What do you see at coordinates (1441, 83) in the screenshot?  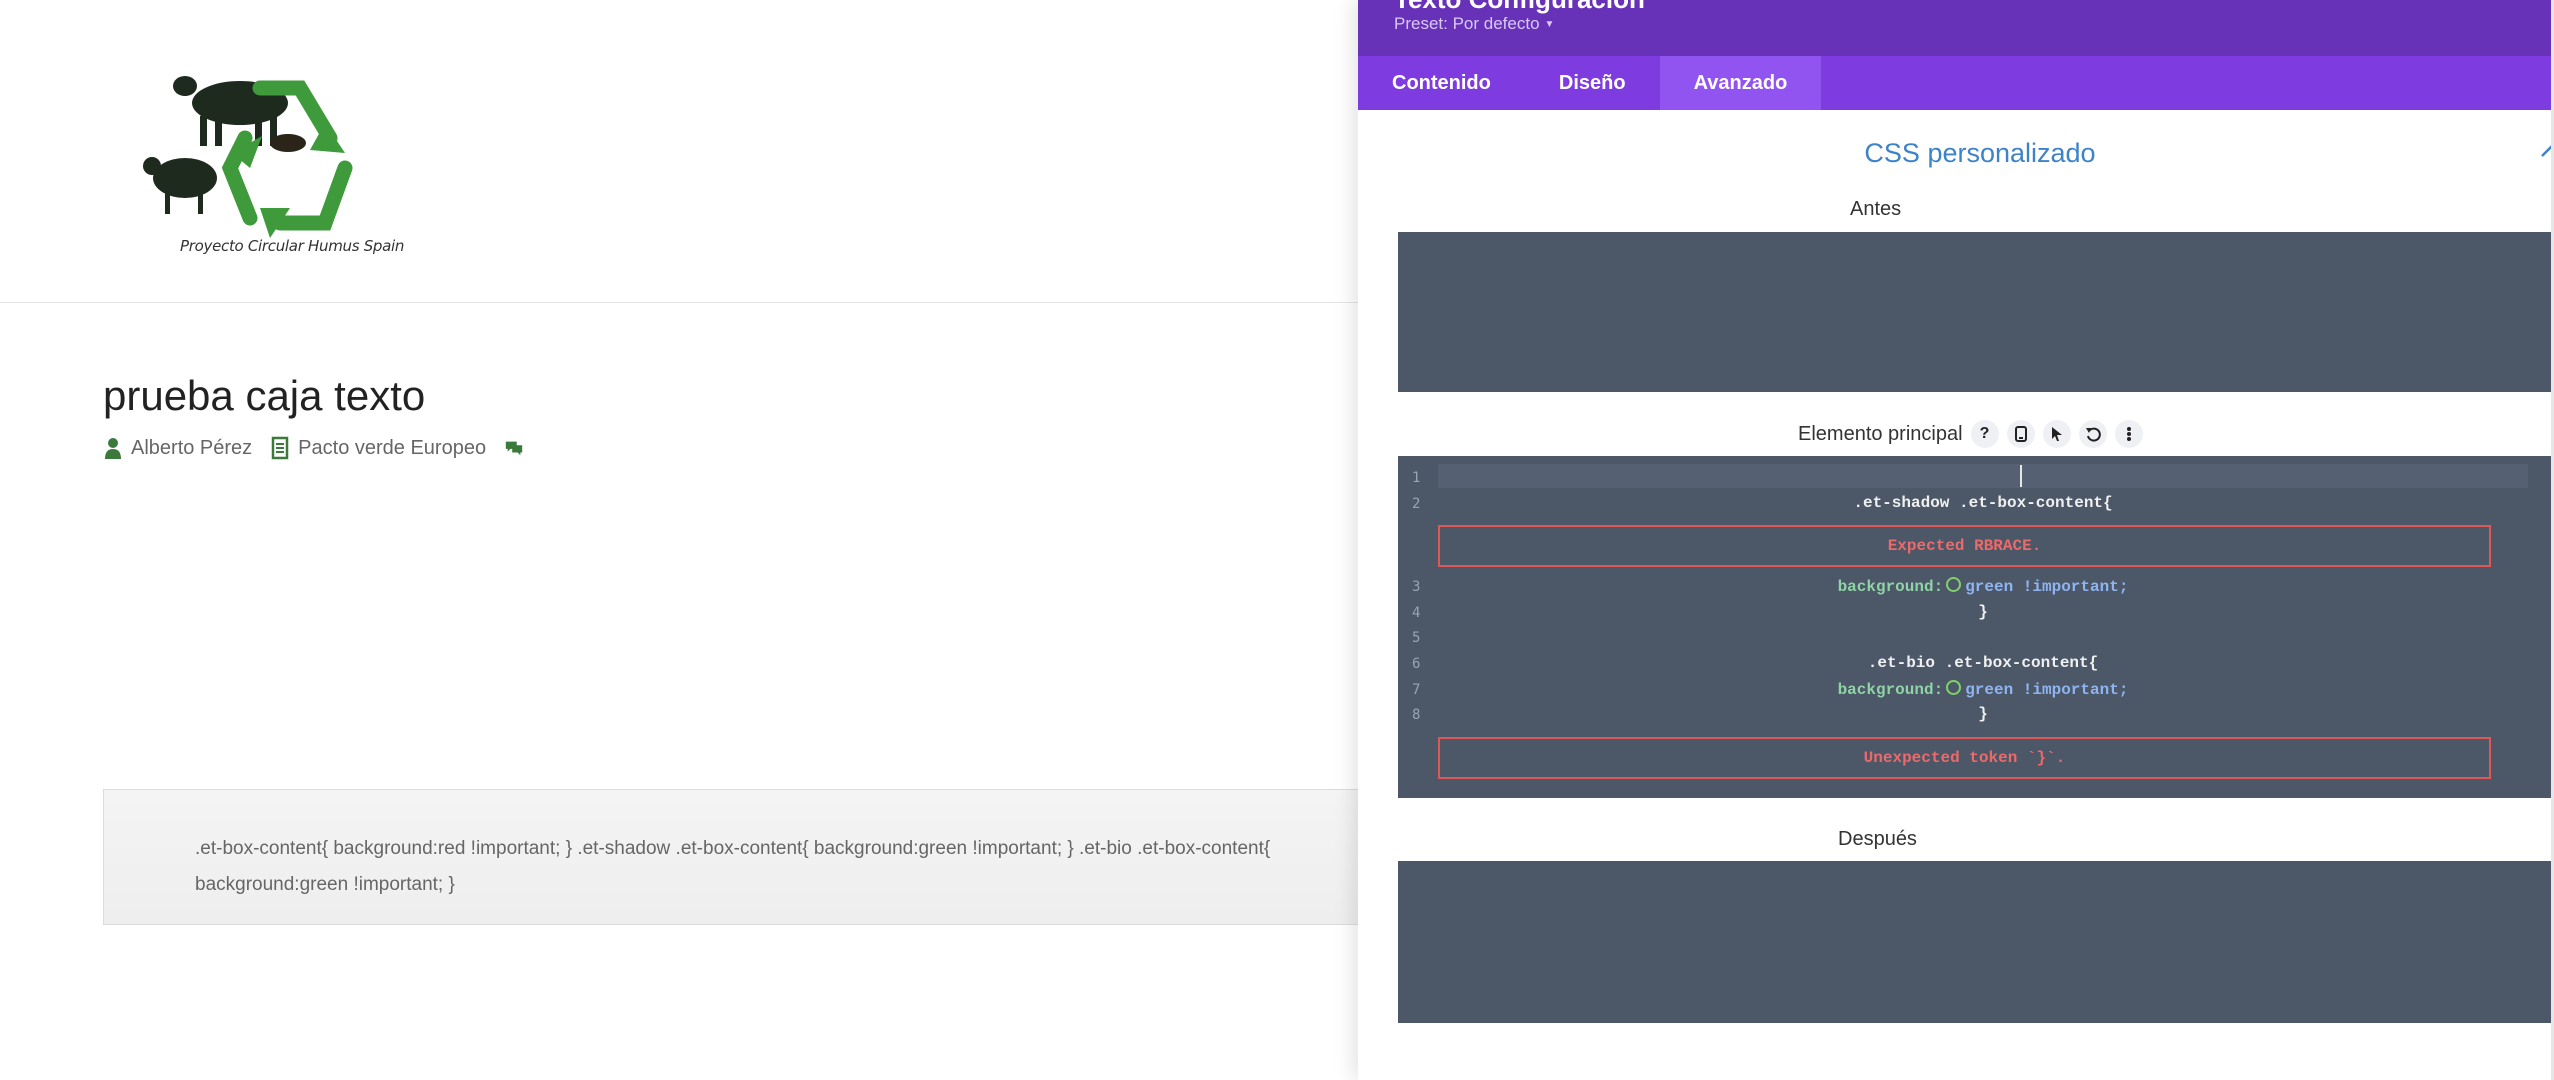 I see `tab-contenido: Contenido` at bounding box center [1441, 83].